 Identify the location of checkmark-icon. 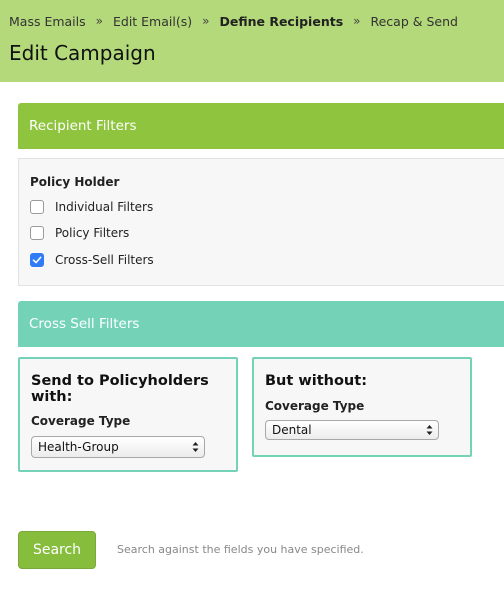
(37, 260).